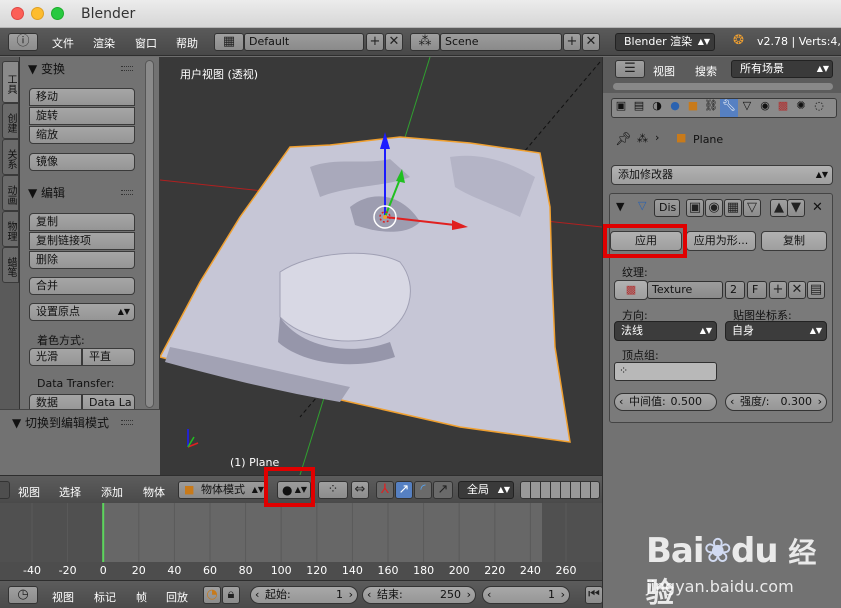  I want to click on move-button: 移动, so click(82, 97).